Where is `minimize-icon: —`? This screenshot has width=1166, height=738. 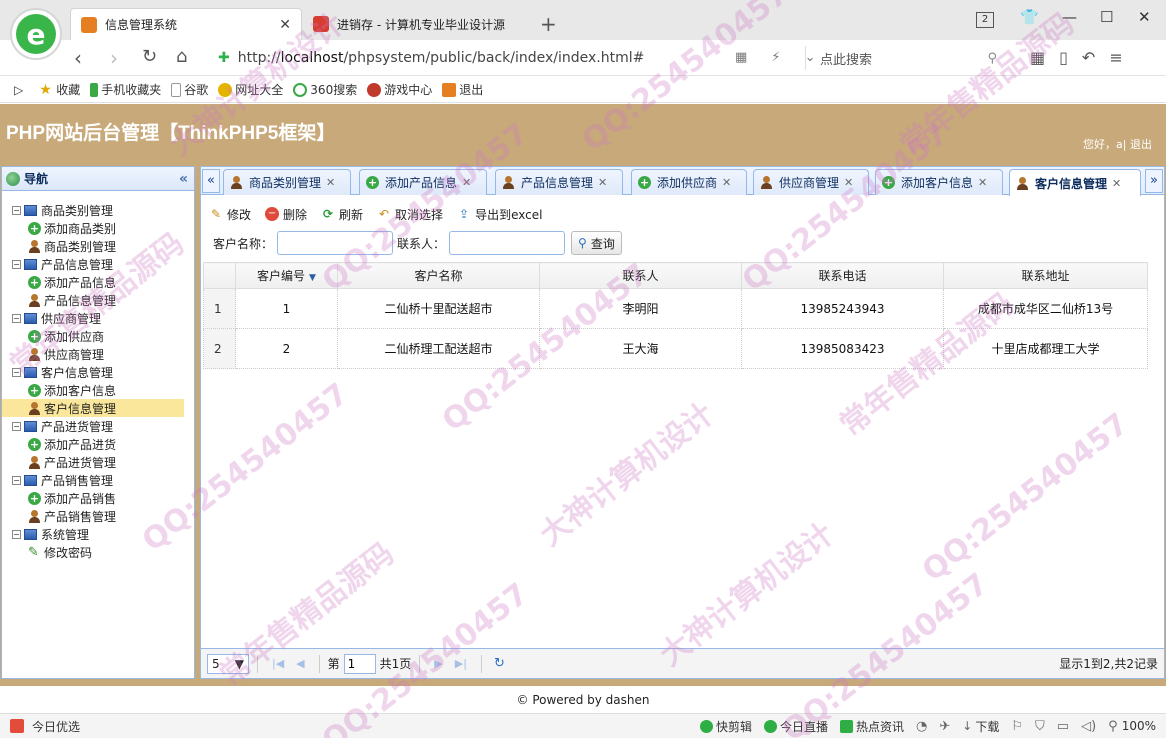 minimize-icon: — is located at coordinates (1069, 17).